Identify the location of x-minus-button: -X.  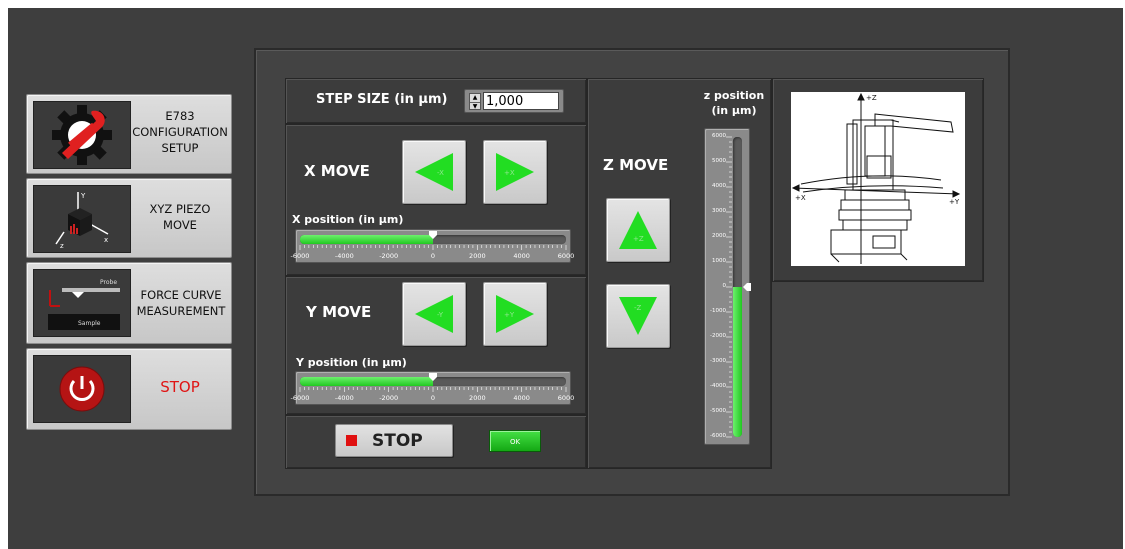
(434, 172).